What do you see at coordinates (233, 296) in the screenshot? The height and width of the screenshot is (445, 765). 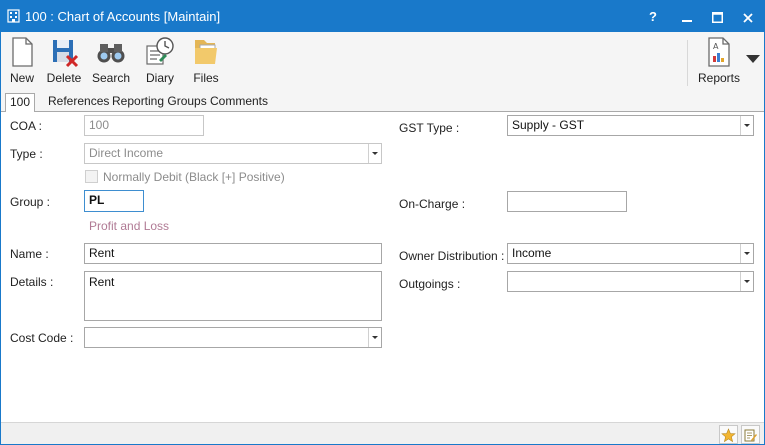 I see `details-textarea: Rent` at bounding box center [233, 296].